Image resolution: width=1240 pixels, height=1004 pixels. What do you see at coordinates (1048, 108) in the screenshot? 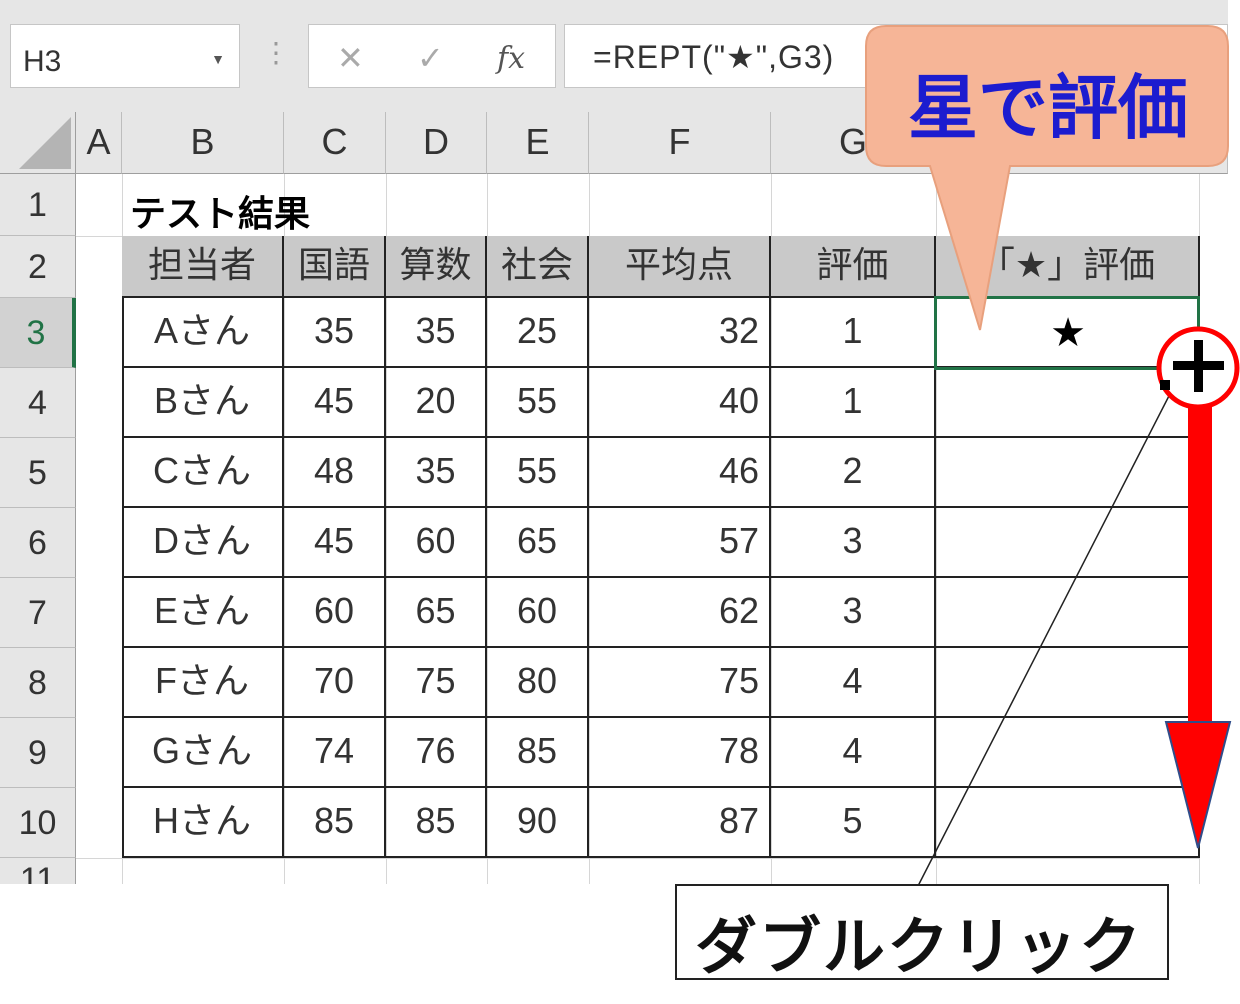
I see `callout-title: 星で評価` at bounding box center [1048, 108].